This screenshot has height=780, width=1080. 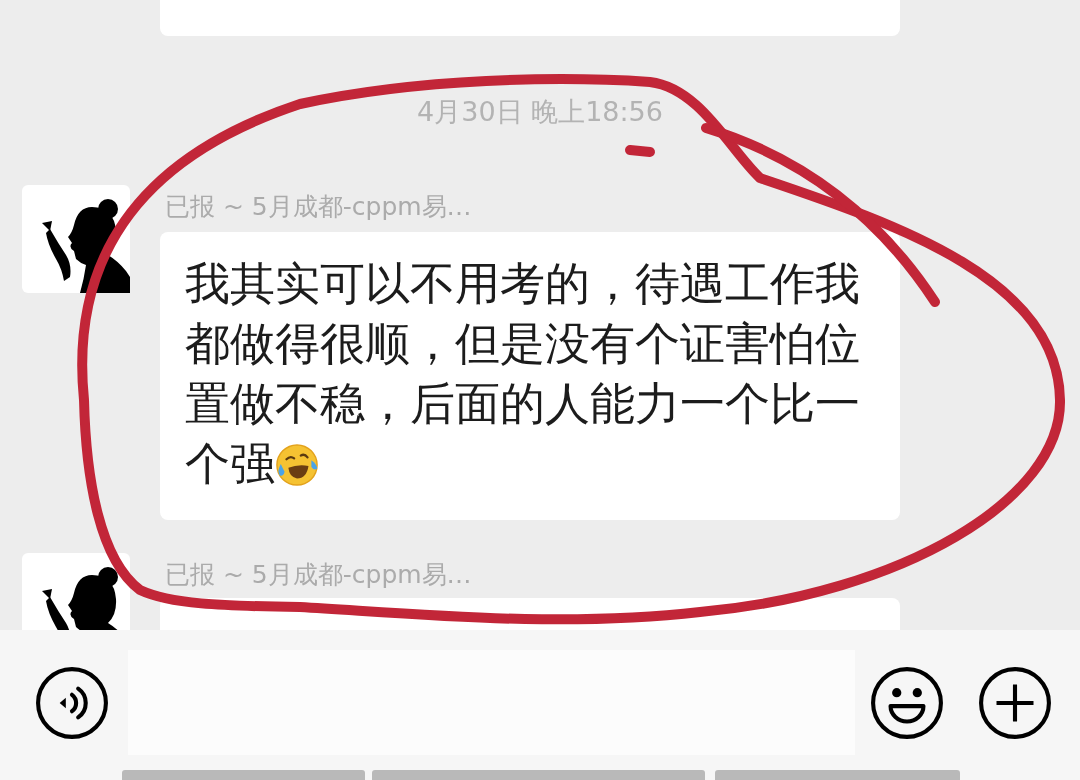 I want to click on emoji-button, so click(x=907, y=703).